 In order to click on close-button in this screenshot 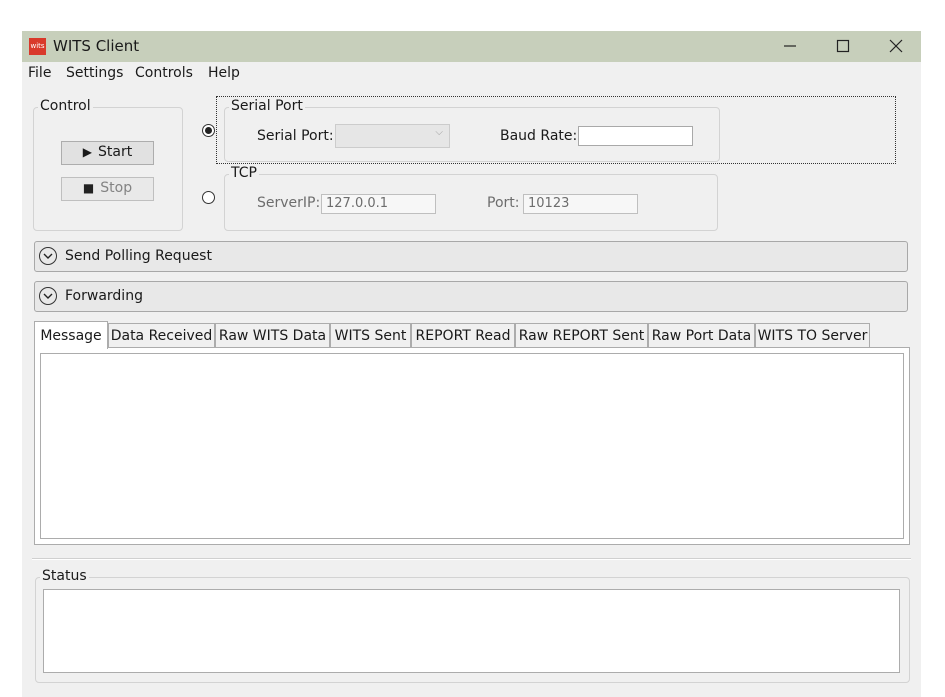, I will do `click(896, 46)`.